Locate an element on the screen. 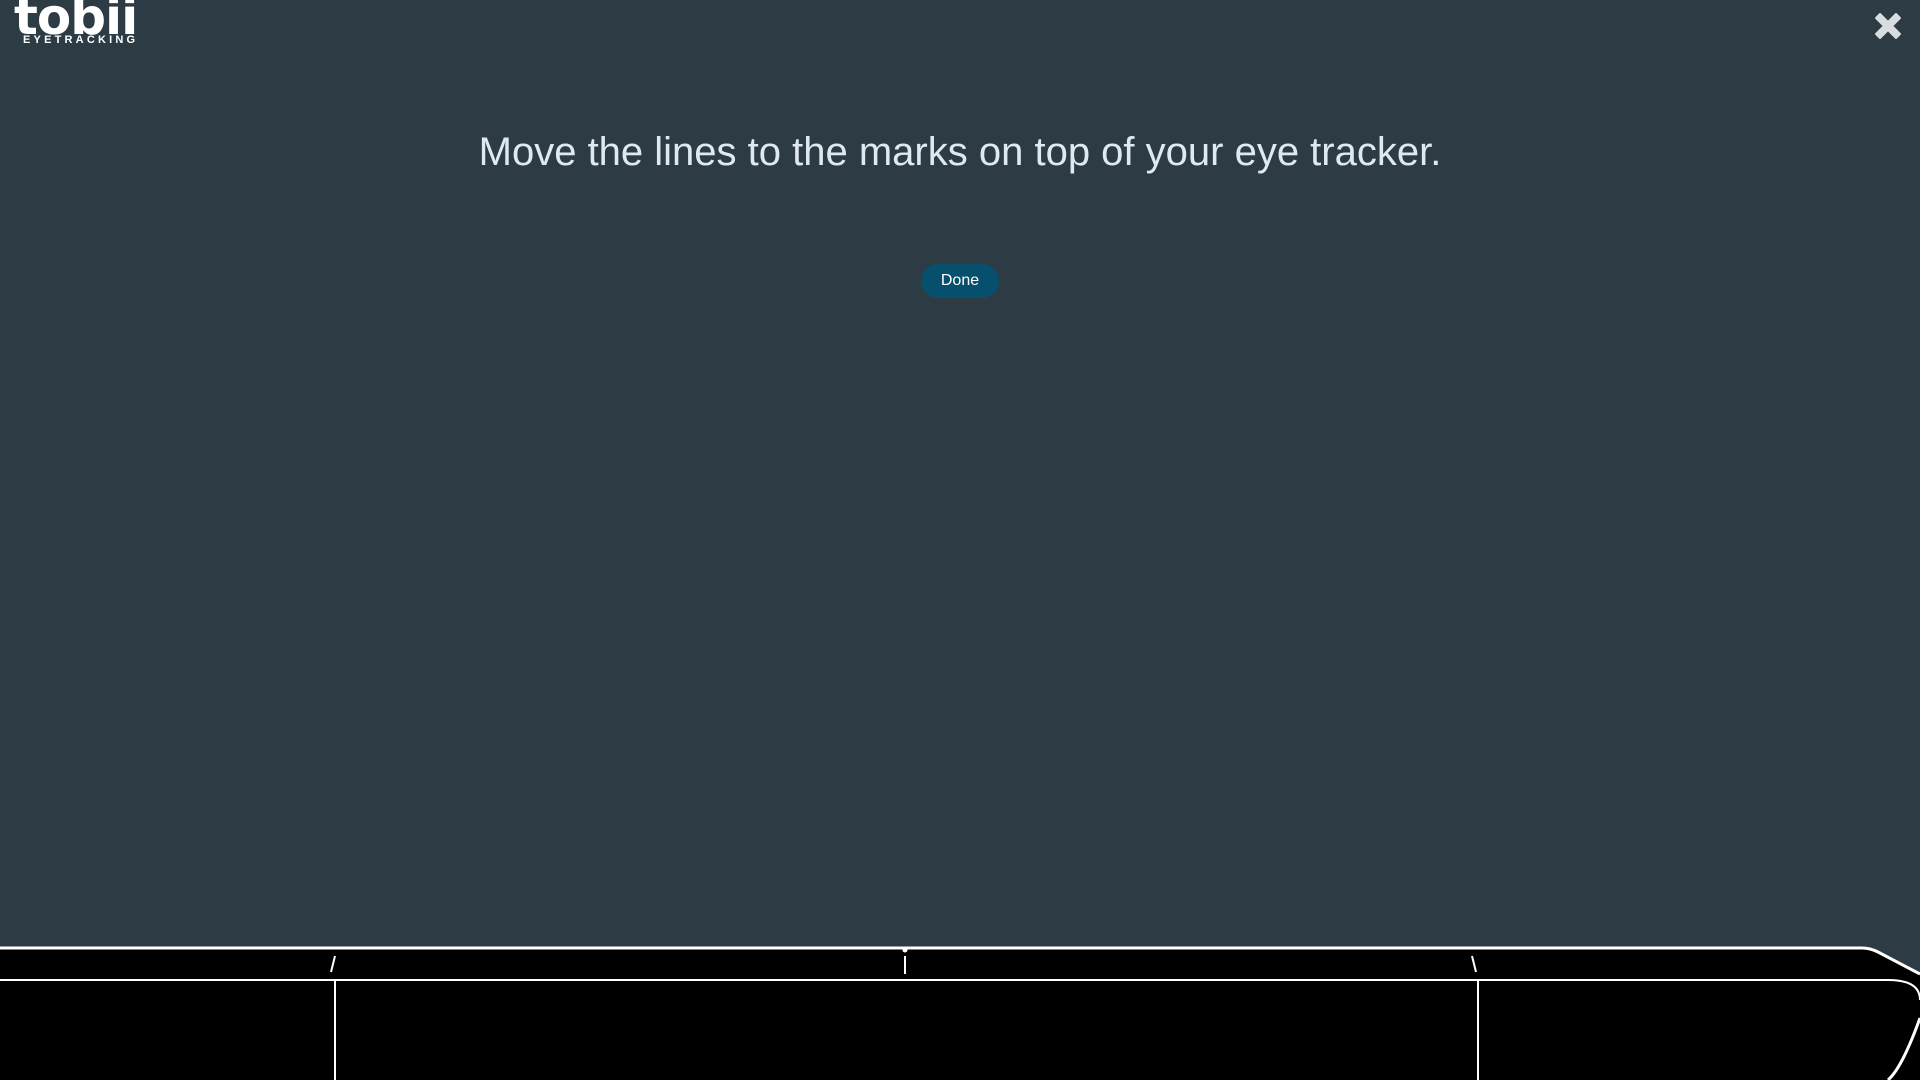 Image resolution: width=1920 pixels, height=1080 pixels. close-icon is located at coordinates (1888, 26).